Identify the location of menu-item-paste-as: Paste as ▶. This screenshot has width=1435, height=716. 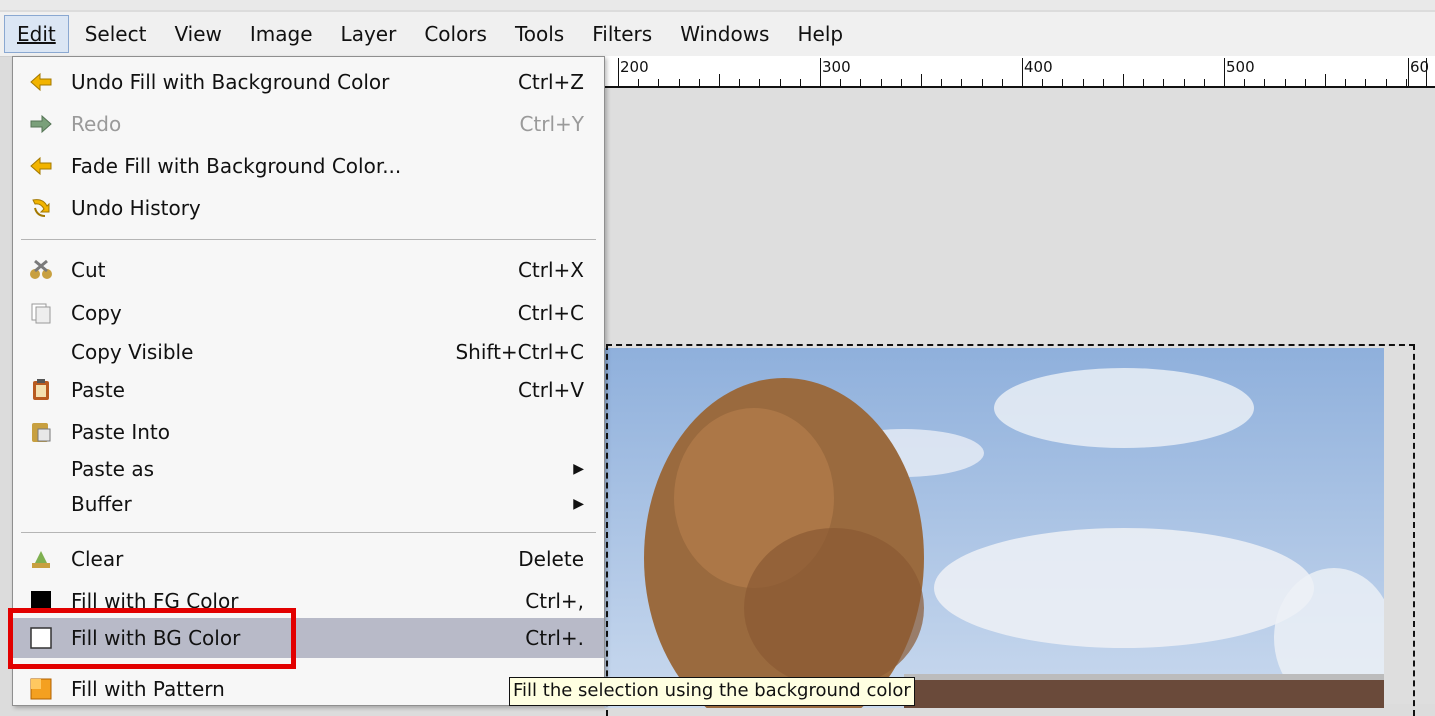
(308, 469).